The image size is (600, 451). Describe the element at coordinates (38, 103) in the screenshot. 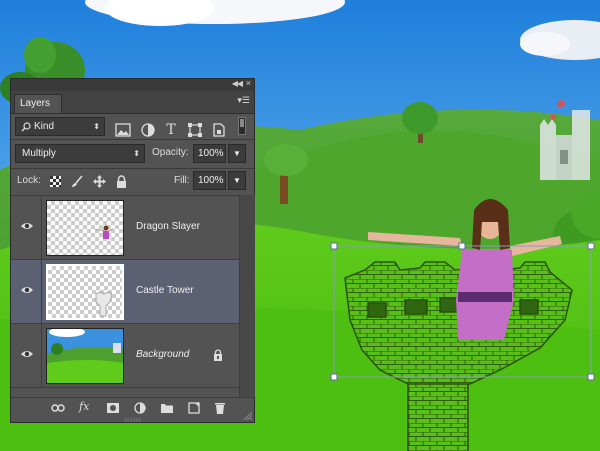

I see `tab-layers: Layers` at that location.